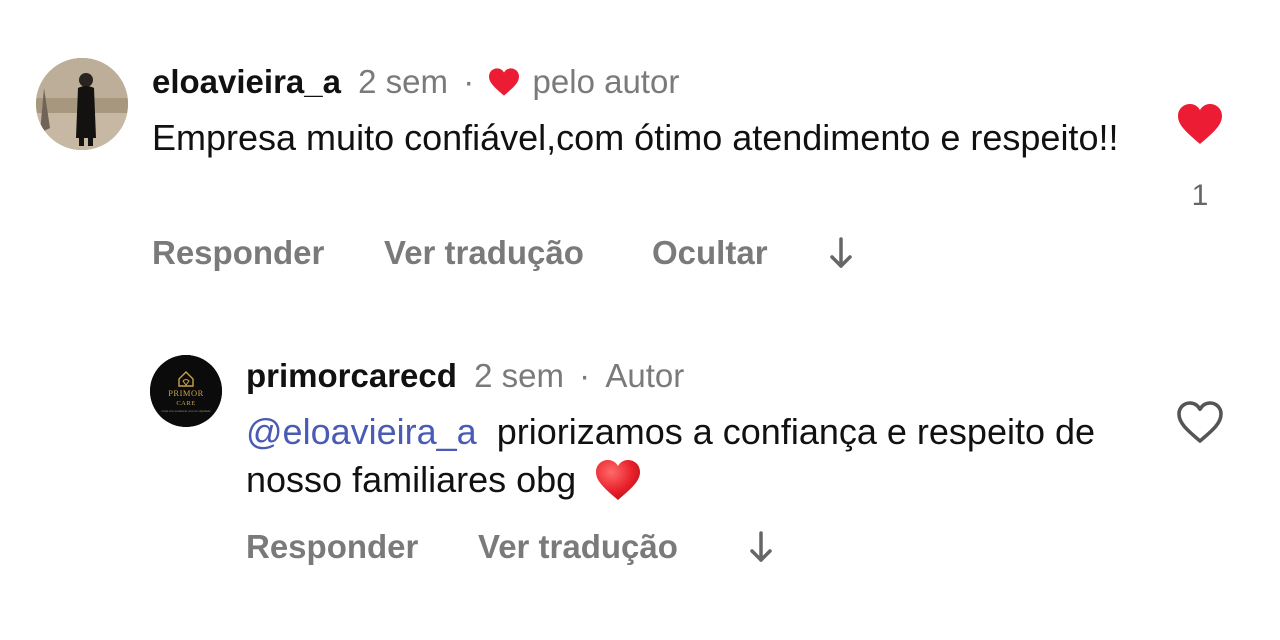 The height and width of the screenshot is (640, 1280). I want to click on logo-line1: PRIMOR, so click(186, 393).